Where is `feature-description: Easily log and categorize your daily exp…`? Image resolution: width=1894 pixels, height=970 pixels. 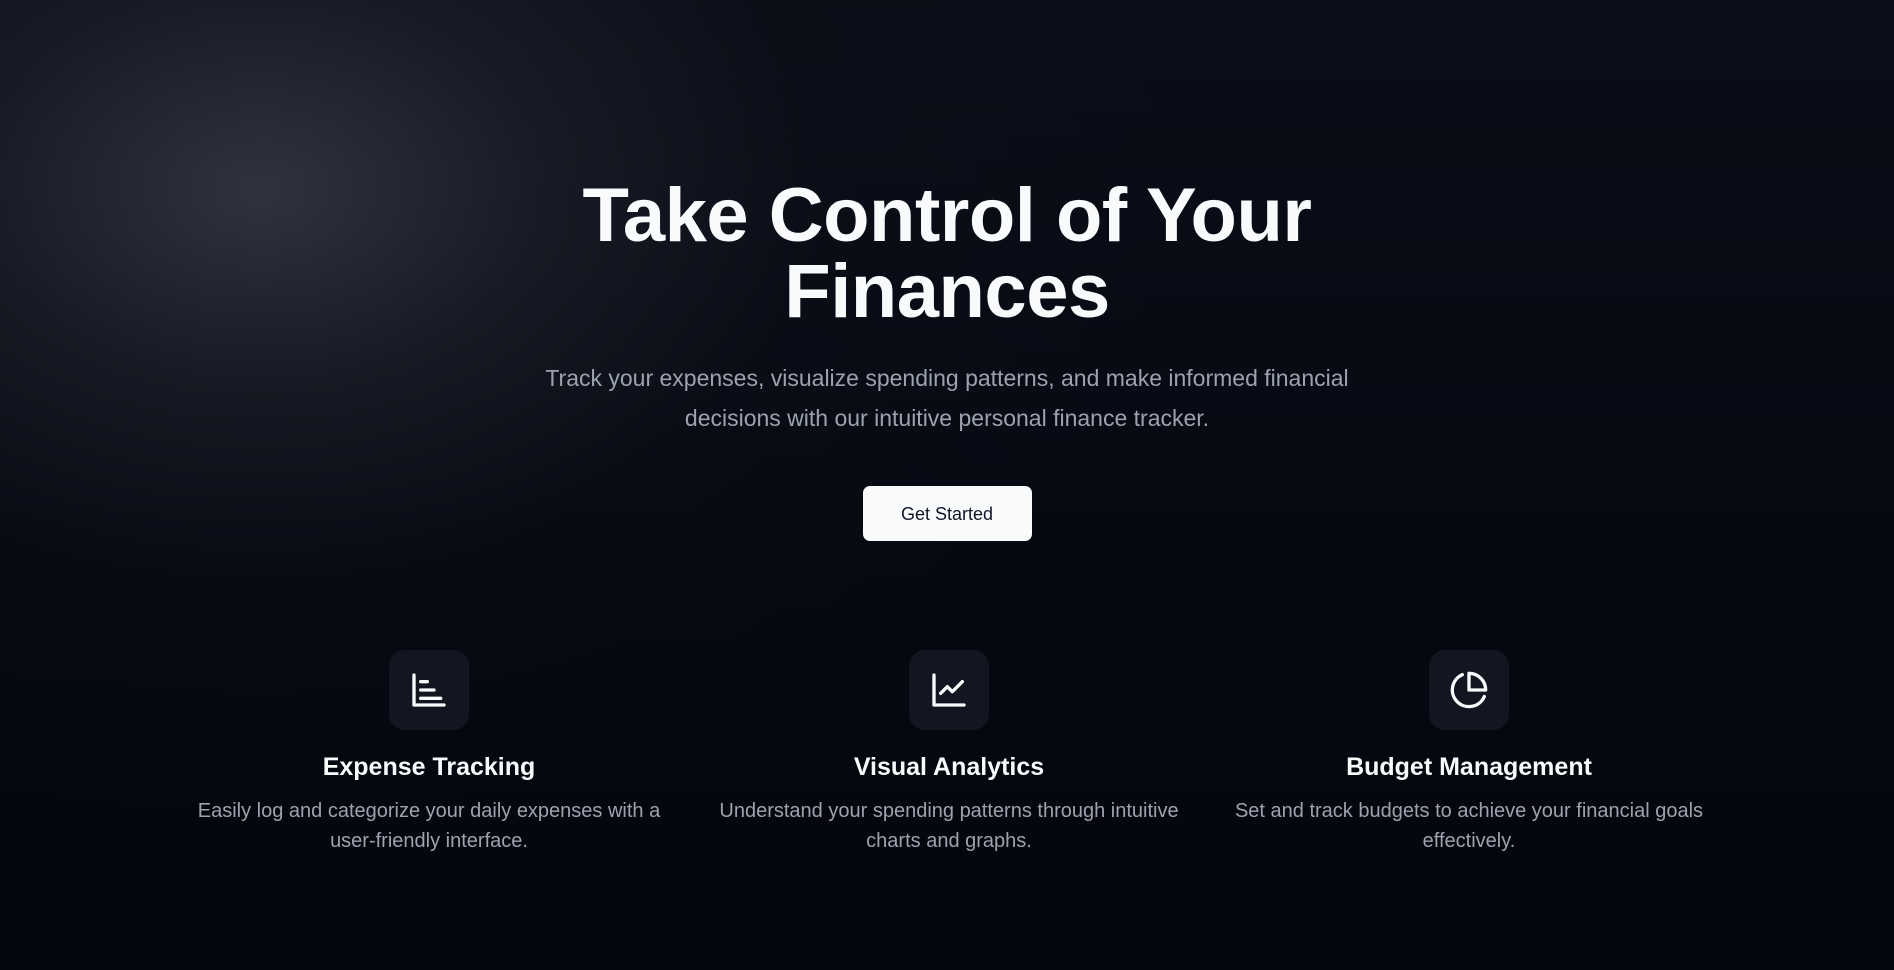
feature-description: Easily log and categorize your daily exp… is located at coordinates (429, 826).